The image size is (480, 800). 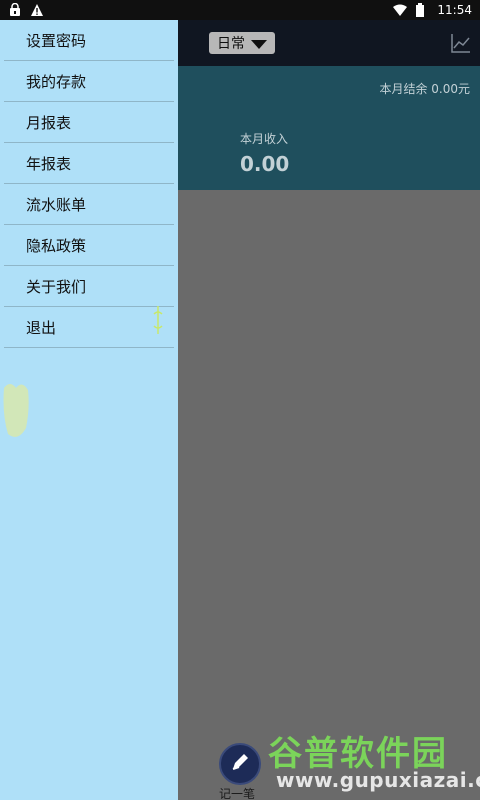 What do you see at coordinates (371, 760) in the screenshot?
I see `watermark: 谷普软件园 www.gupuxiazai.com` at bounding box center [371, 760].